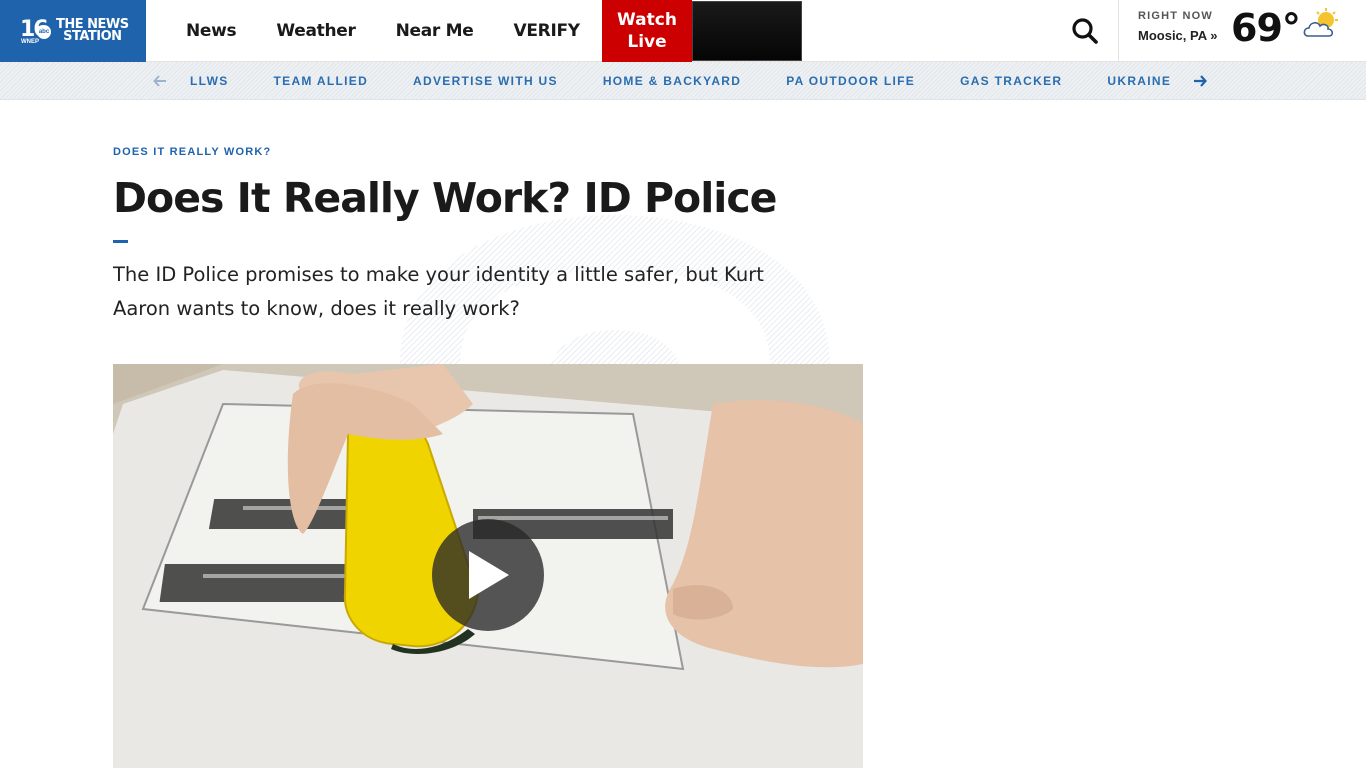 Image resolution: width=1366 pixels, height=768 pixels. What do you see at coordinates (850, 81) in the screenshot?
I see `subnav-item-pa-outdoor-life: PA OUTDOOR LIFE` at bounding box center [850, 81].